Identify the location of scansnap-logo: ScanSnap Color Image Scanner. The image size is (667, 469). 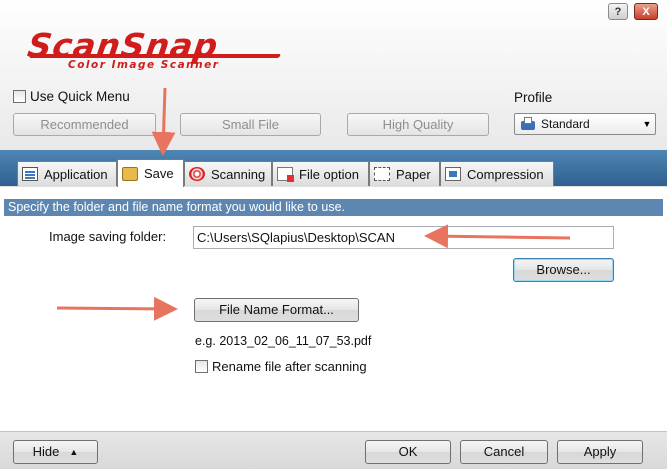
(176, 49).